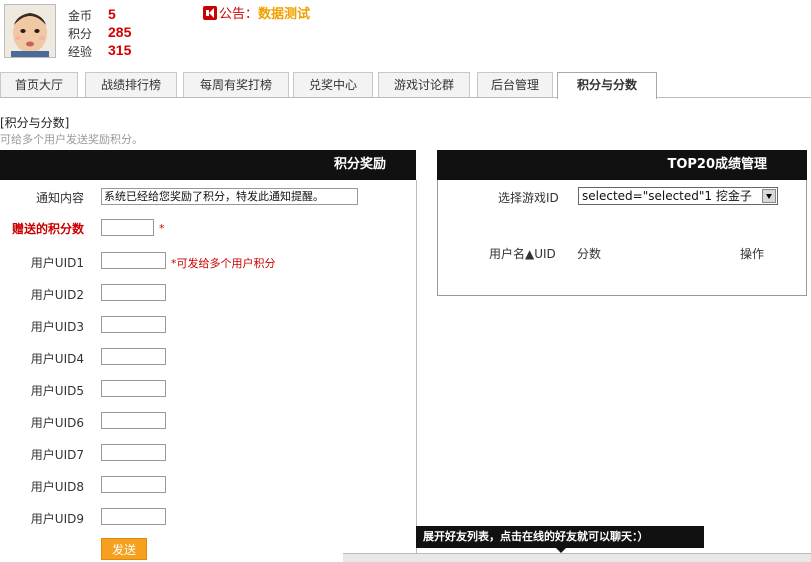 The height and width of the screenshot is (562, 811). What do you see at coordinates (284, 14) in the screenshot?
I see `announcement-message: 数据测试` at bounding box center [284, 14].